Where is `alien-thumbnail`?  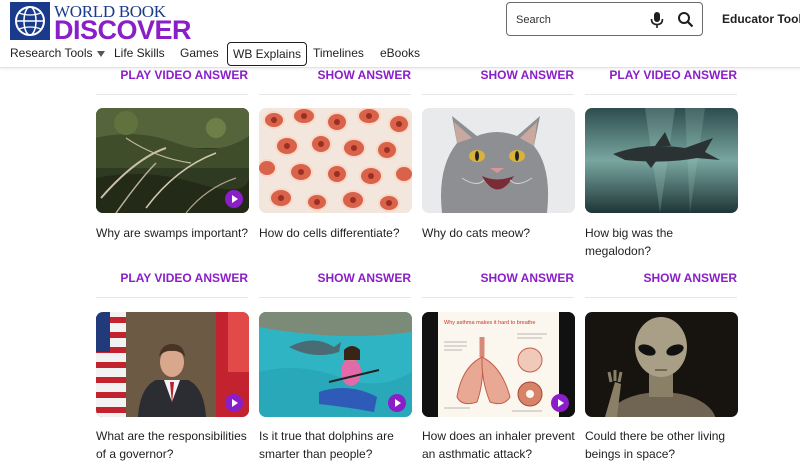
alien-thumbnail is located at coordinates (661, 364).